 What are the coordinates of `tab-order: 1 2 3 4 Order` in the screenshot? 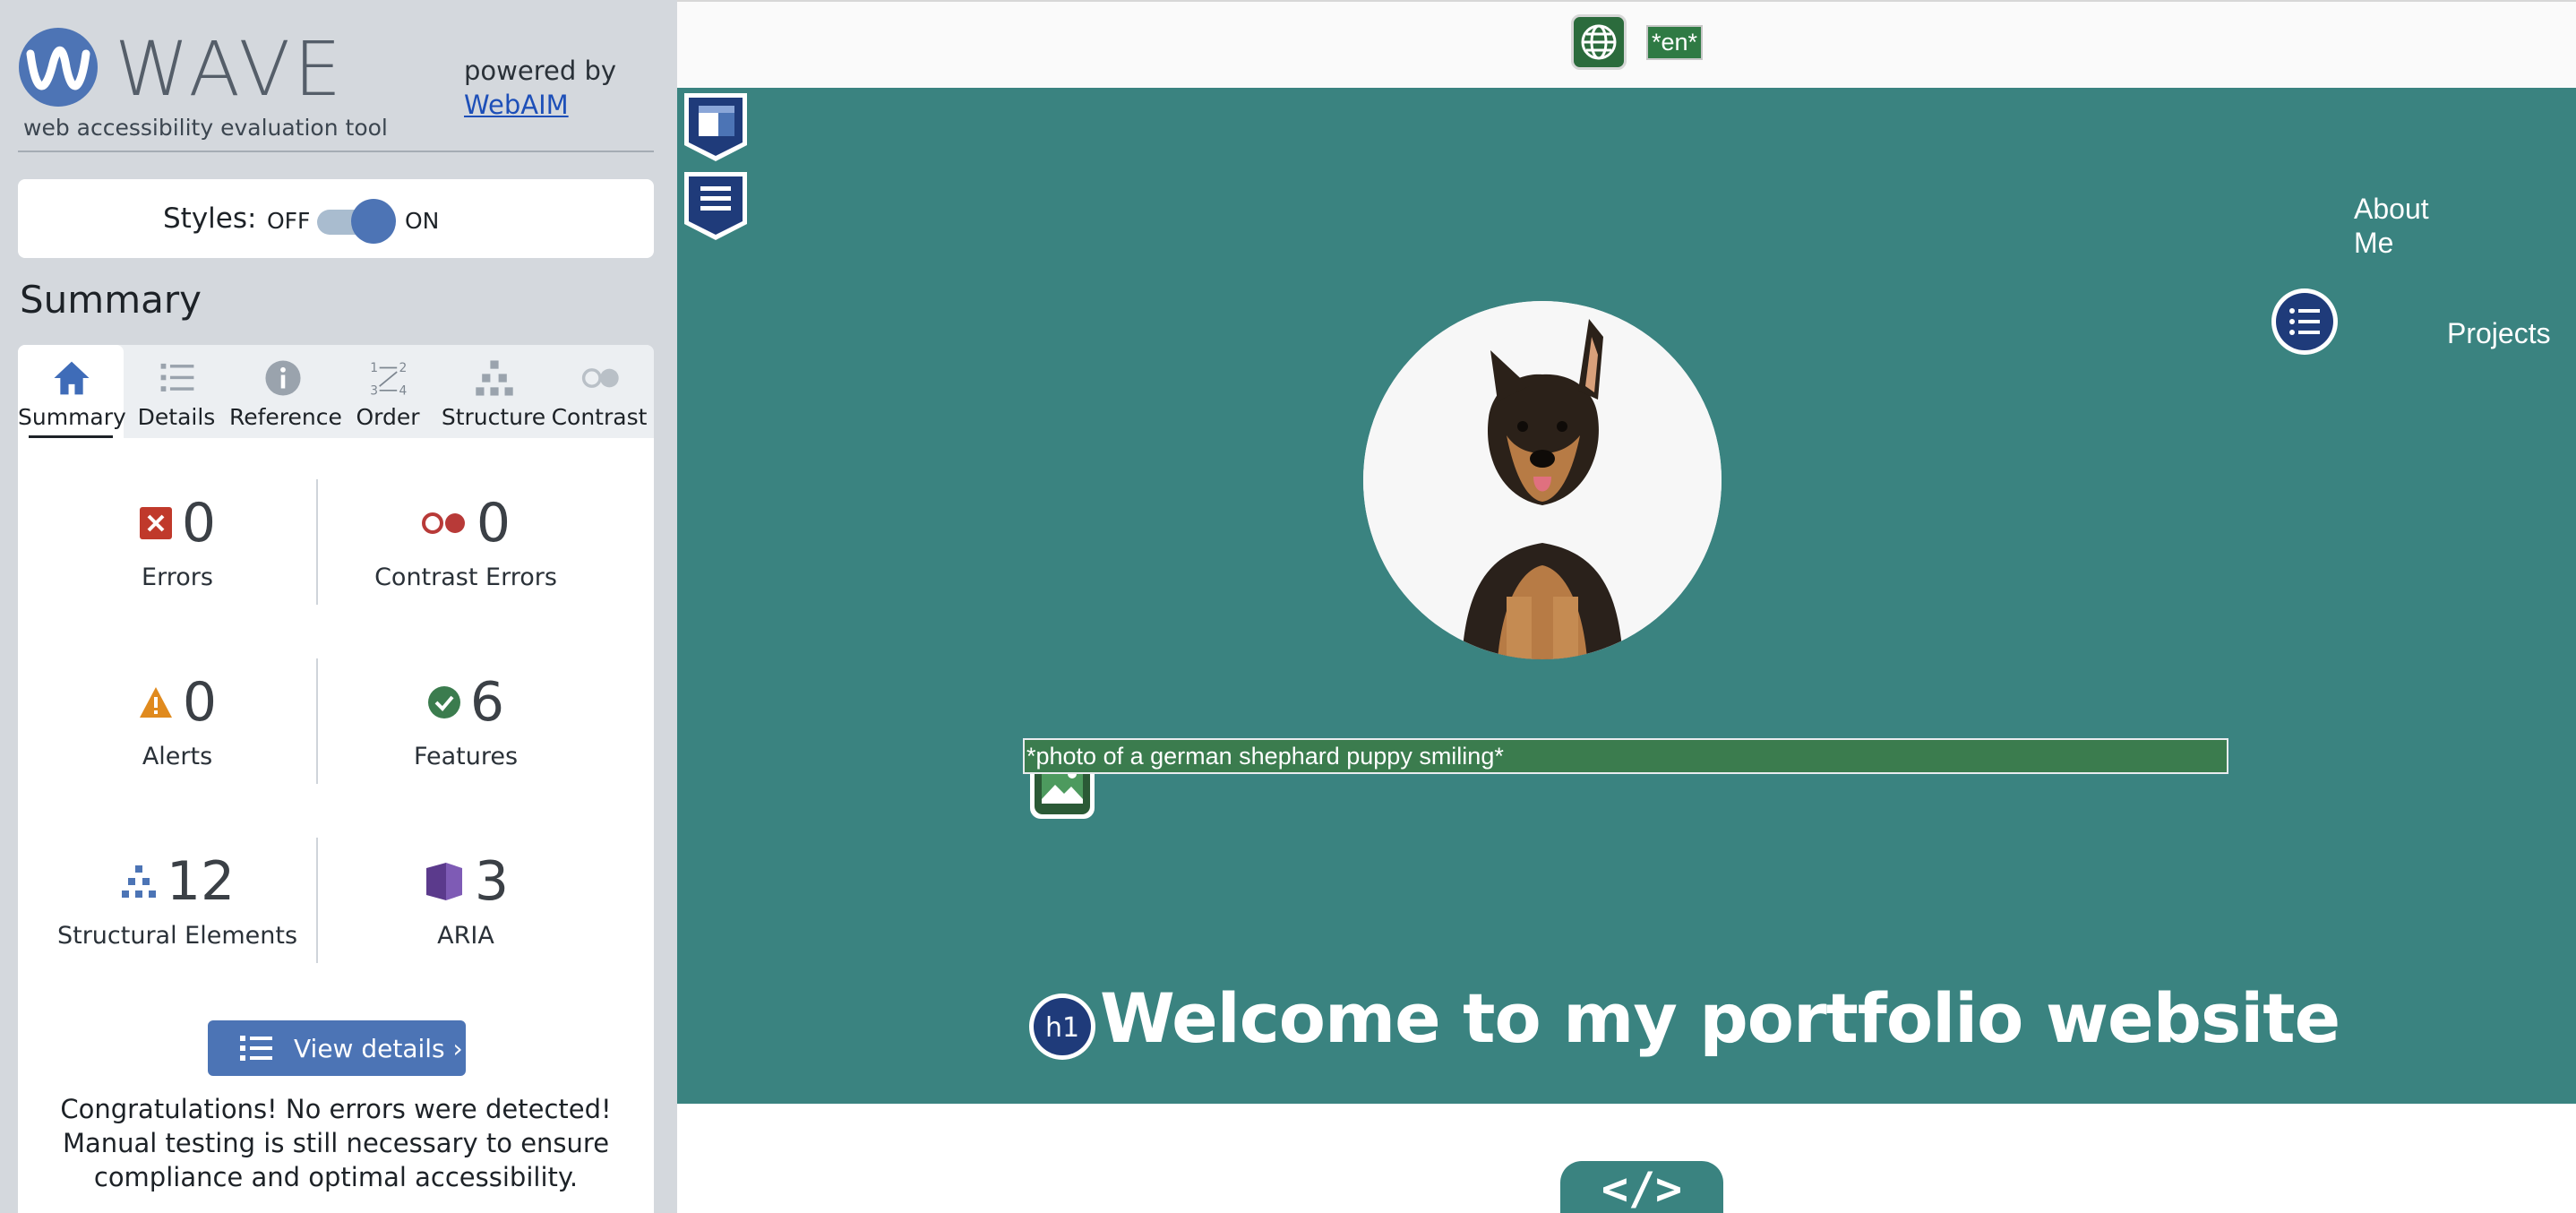 It's located at (388, 392).